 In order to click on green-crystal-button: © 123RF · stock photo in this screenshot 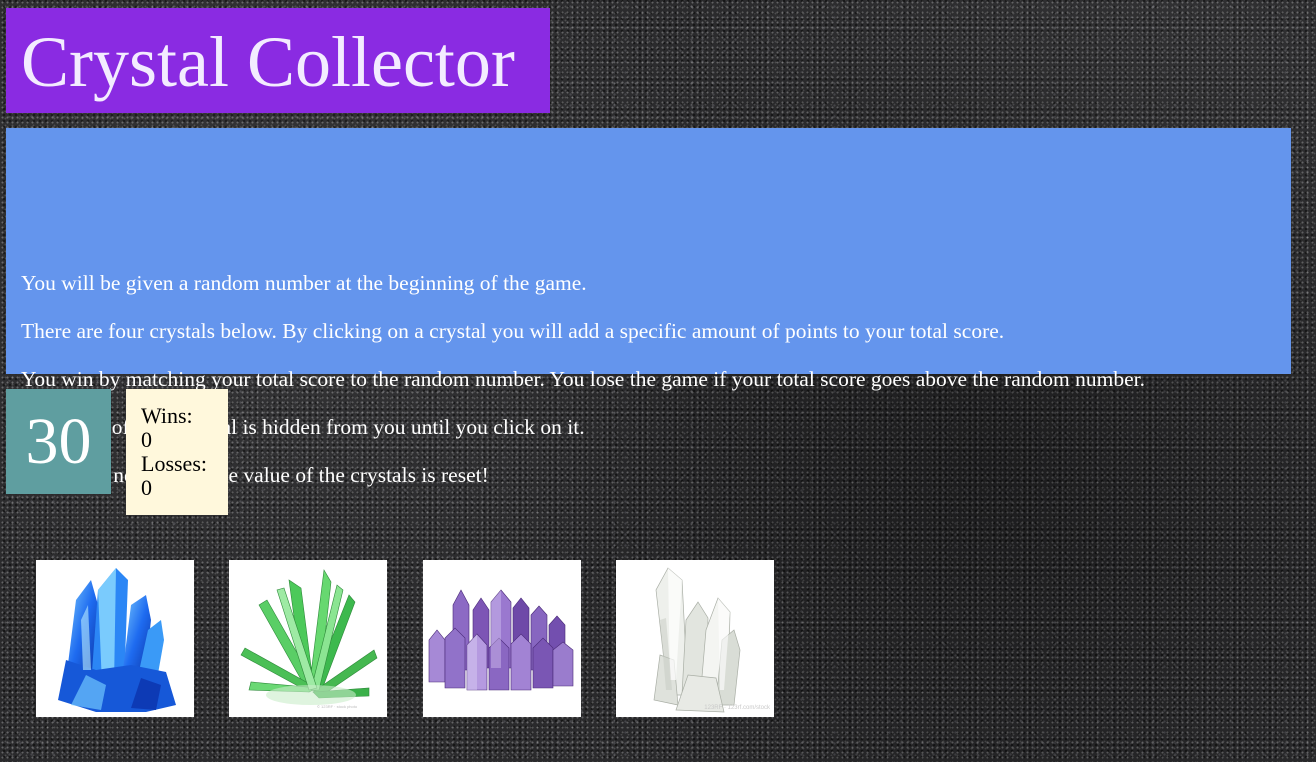, I will do `click(308, 638)`.